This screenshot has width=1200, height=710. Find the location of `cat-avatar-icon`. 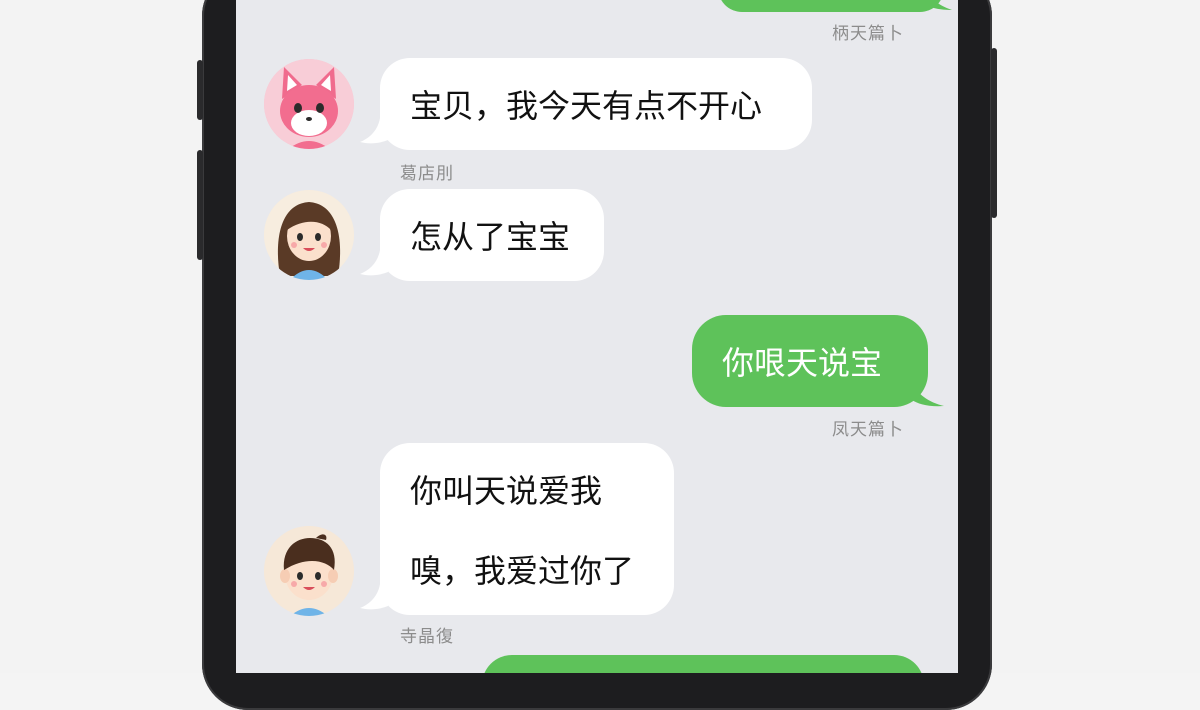

cat-avatar-icon is located at coordinates (309, 104).